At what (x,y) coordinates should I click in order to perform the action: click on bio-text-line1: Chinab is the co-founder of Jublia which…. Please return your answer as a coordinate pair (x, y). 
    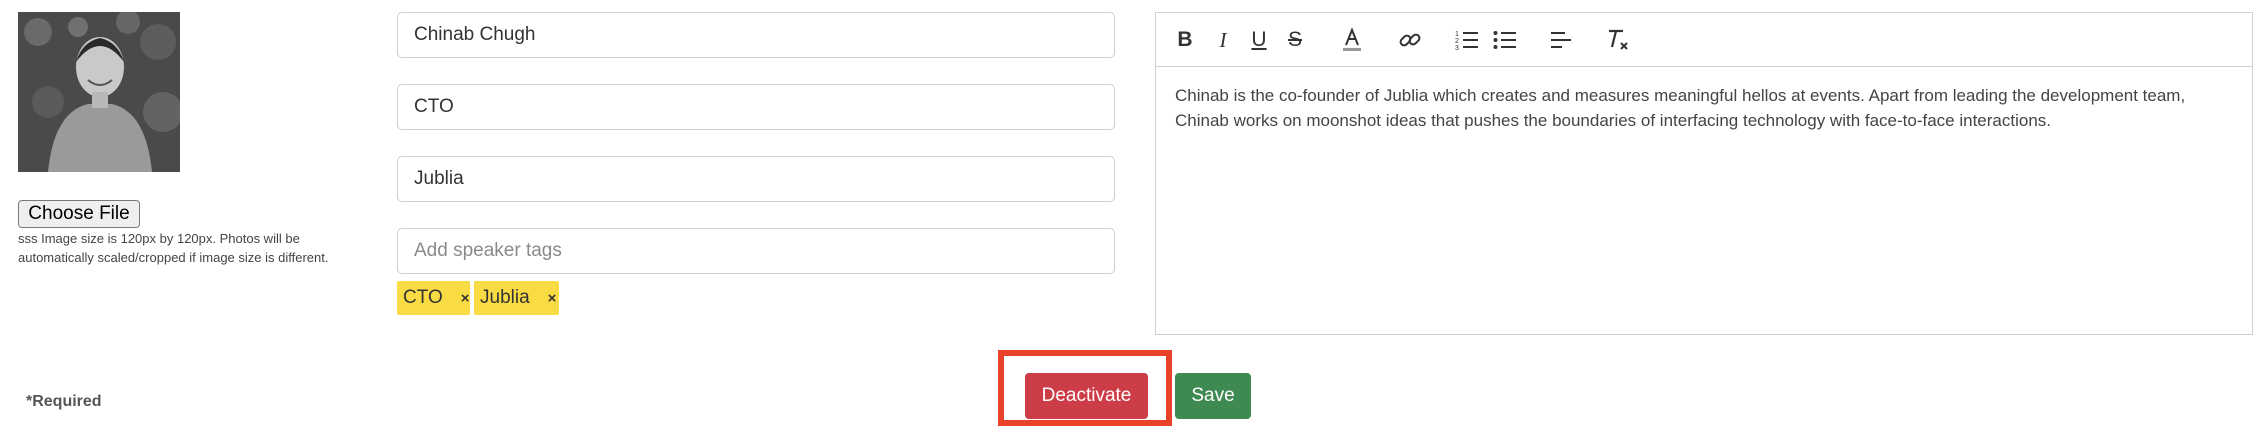
    Looking at the image, I should click on (1680, 95).